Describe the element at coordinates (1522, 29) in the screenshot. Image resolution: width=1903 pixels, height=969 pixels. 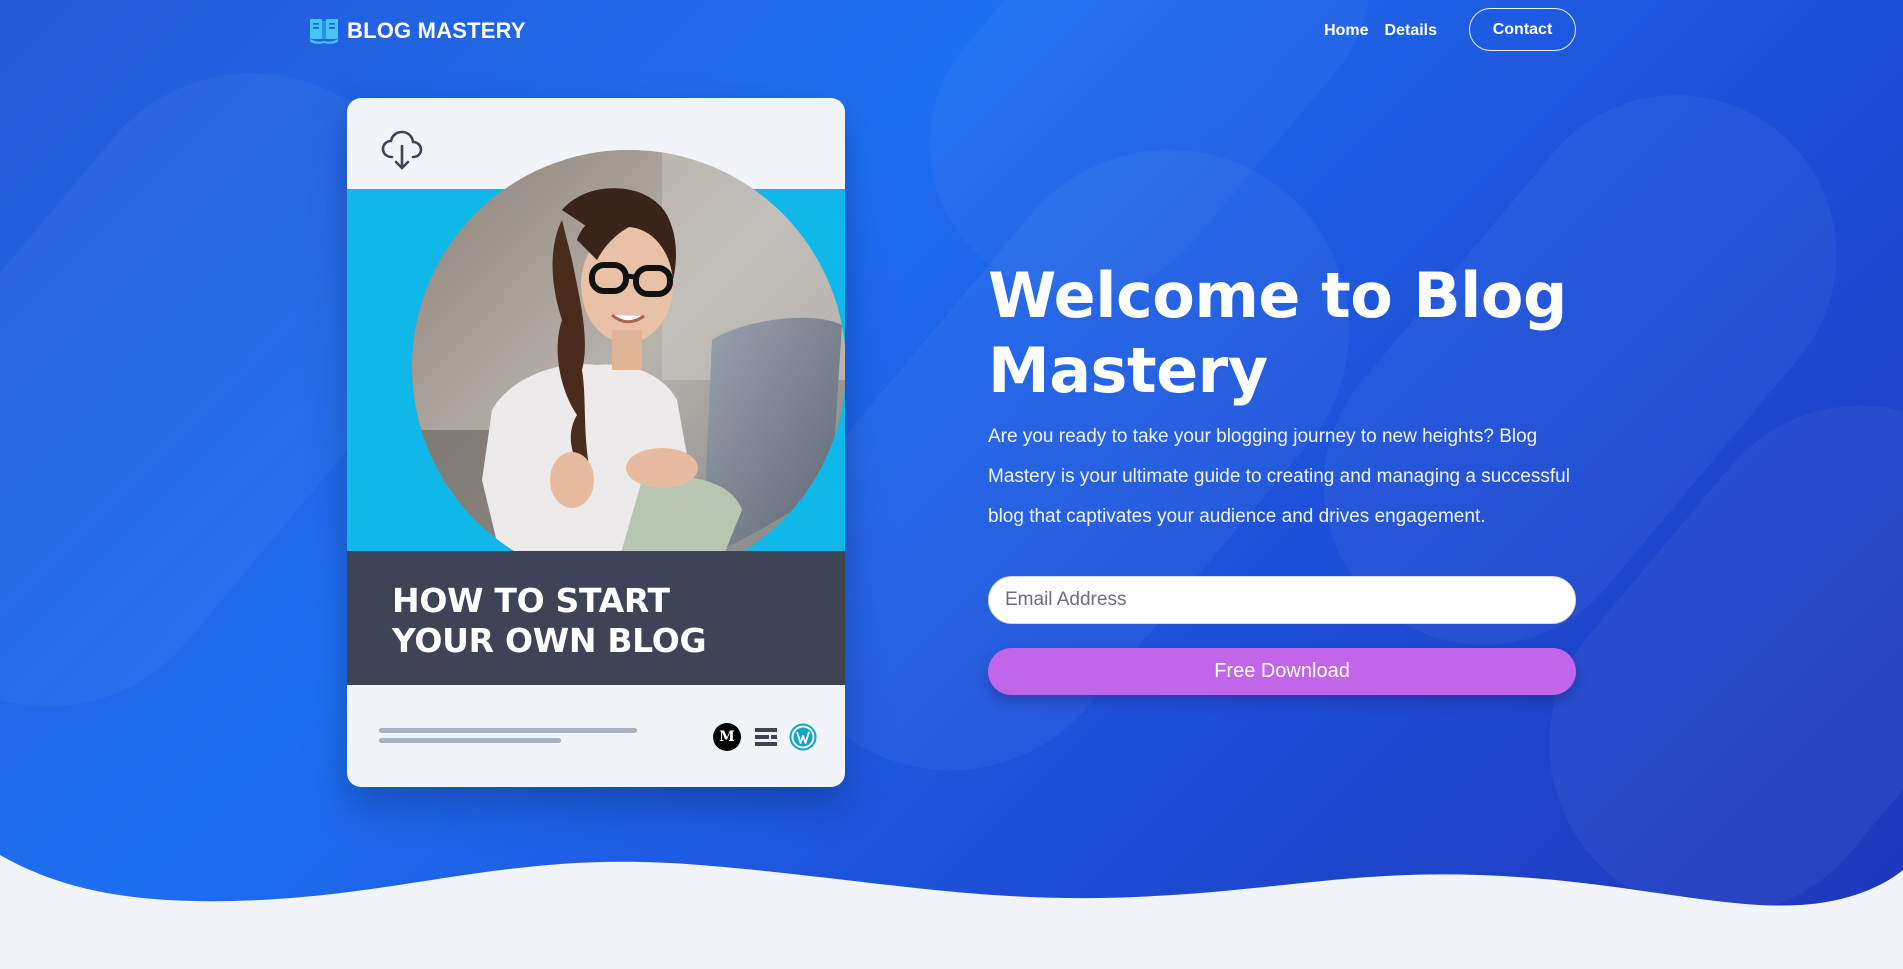
I see `contact-button: Contact` at that location.